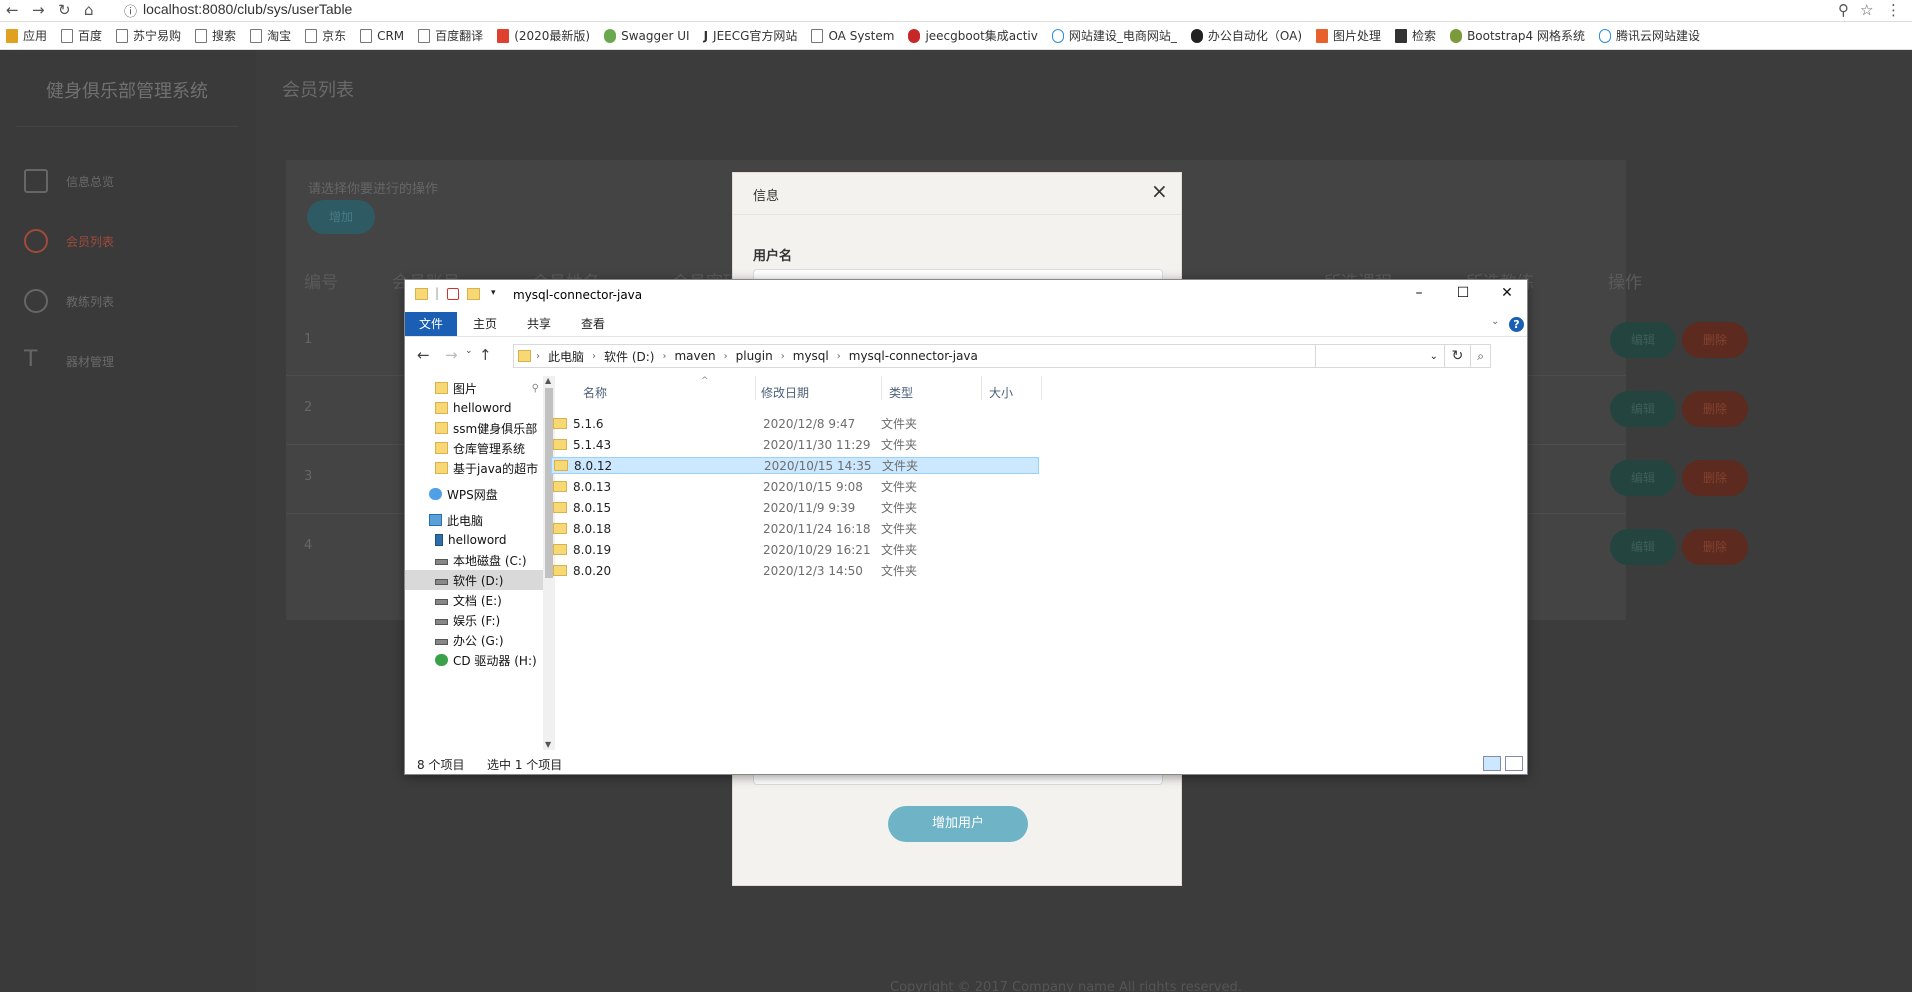 The height and width of the screenshot is (992, 1912). Describe the element at coordinates (473, 294) in the screenshot. I see `new-folder-icon` at that location.